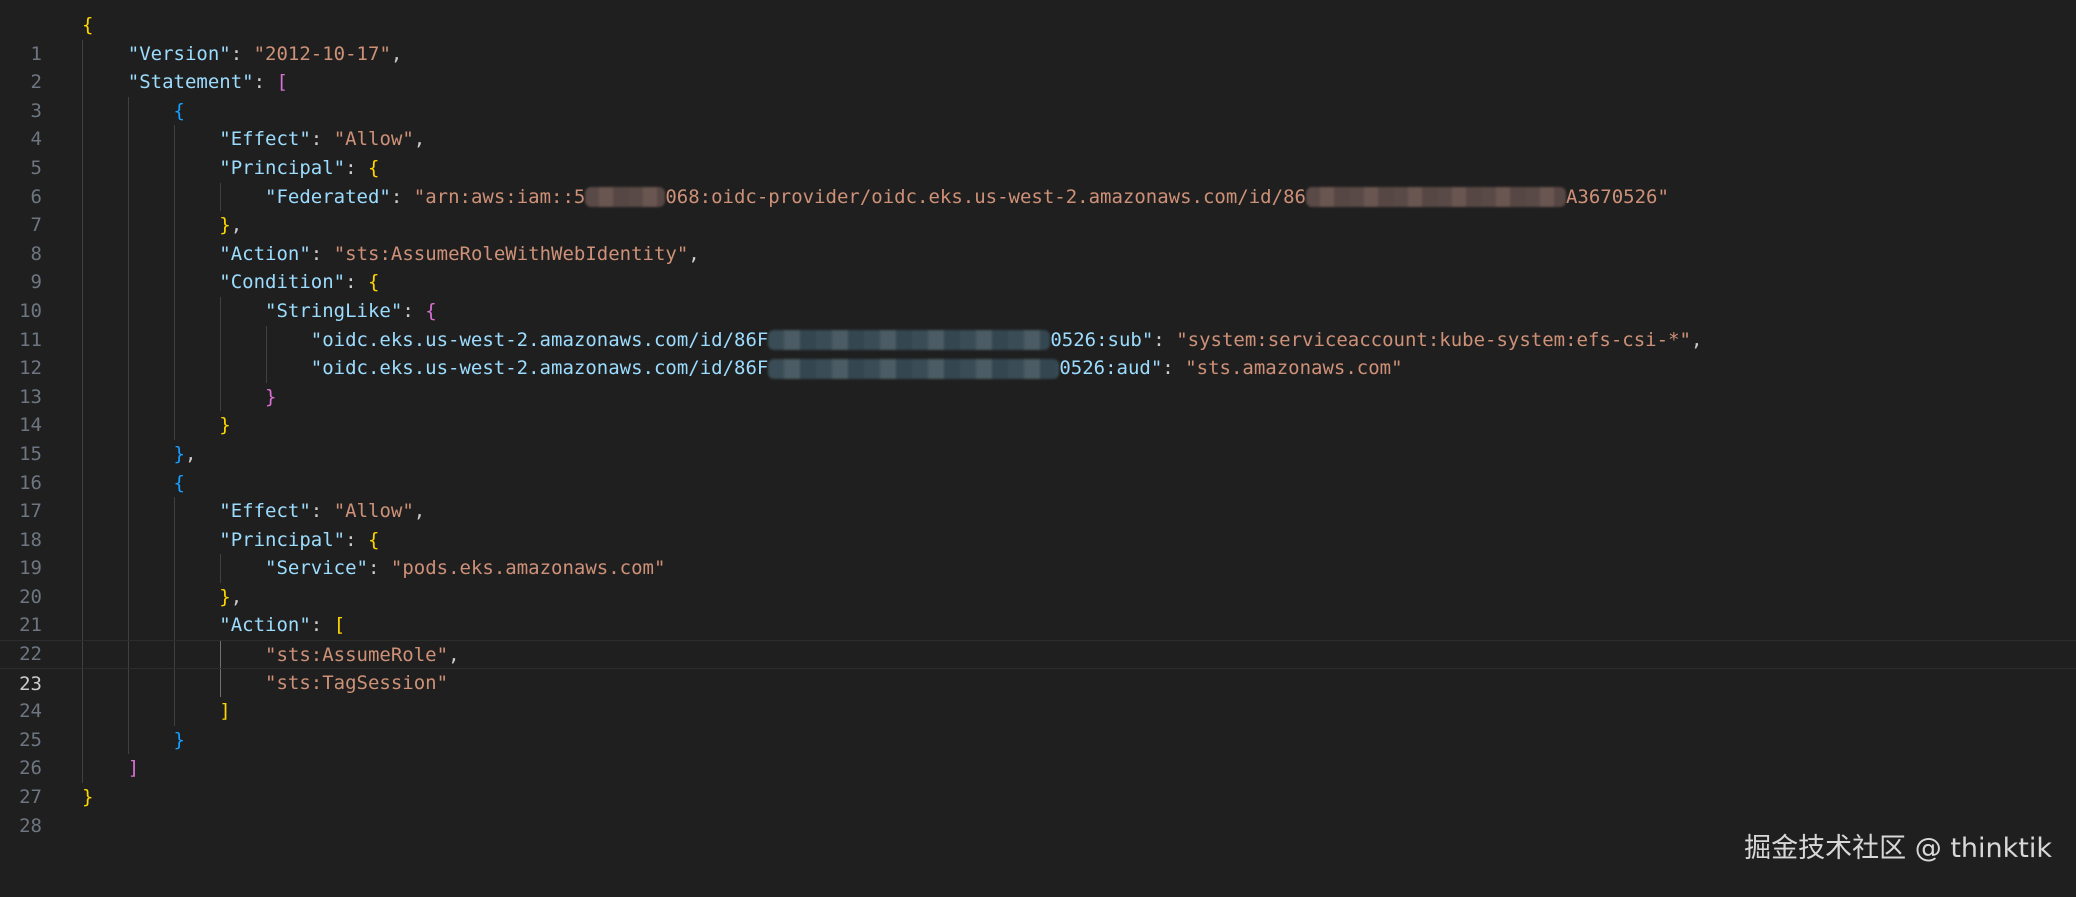 The height and width of the screenshot is (897, 2076). Describe the element at coordinates (1038, 66) in the screenshot. I see `code-line: 2 "Version": "2012-10-17",` at that location.